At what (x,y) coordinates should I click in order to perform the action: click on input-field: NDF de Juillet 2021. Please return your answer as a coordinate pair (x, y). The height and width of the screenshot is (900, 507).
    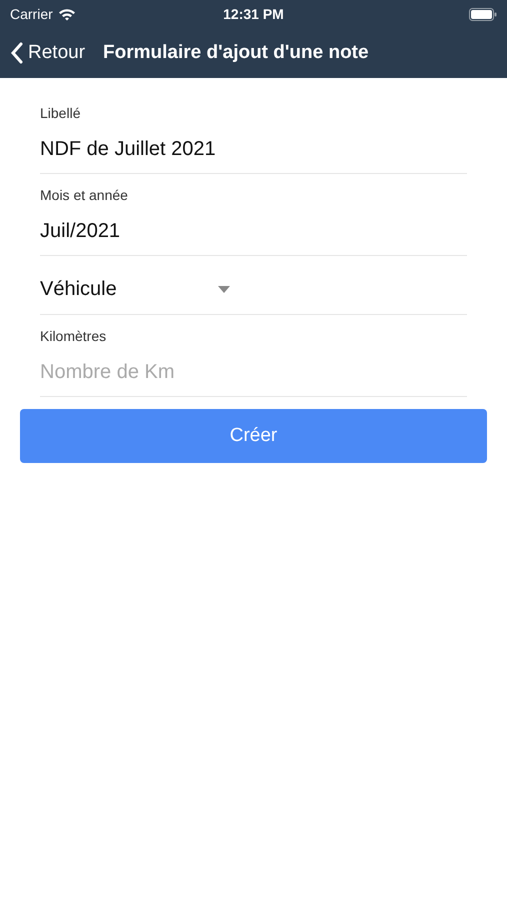
    Looking at the image, I should click on (253, 149).